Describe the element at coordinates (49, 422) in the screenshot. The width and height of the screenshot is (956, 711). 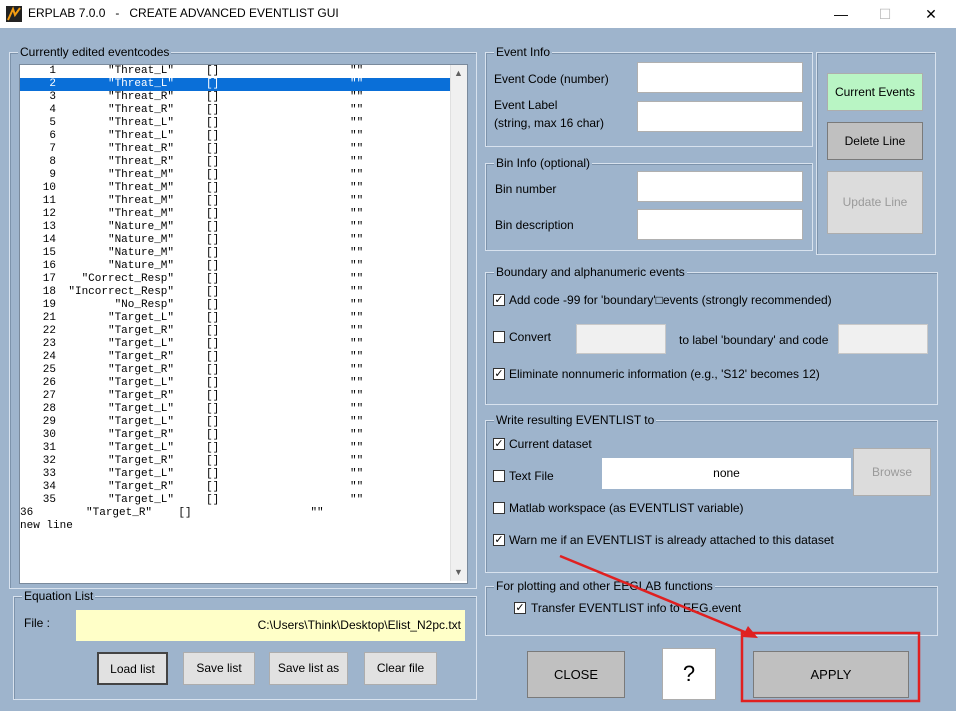
I see `list-cell-idx: 29` at that location.